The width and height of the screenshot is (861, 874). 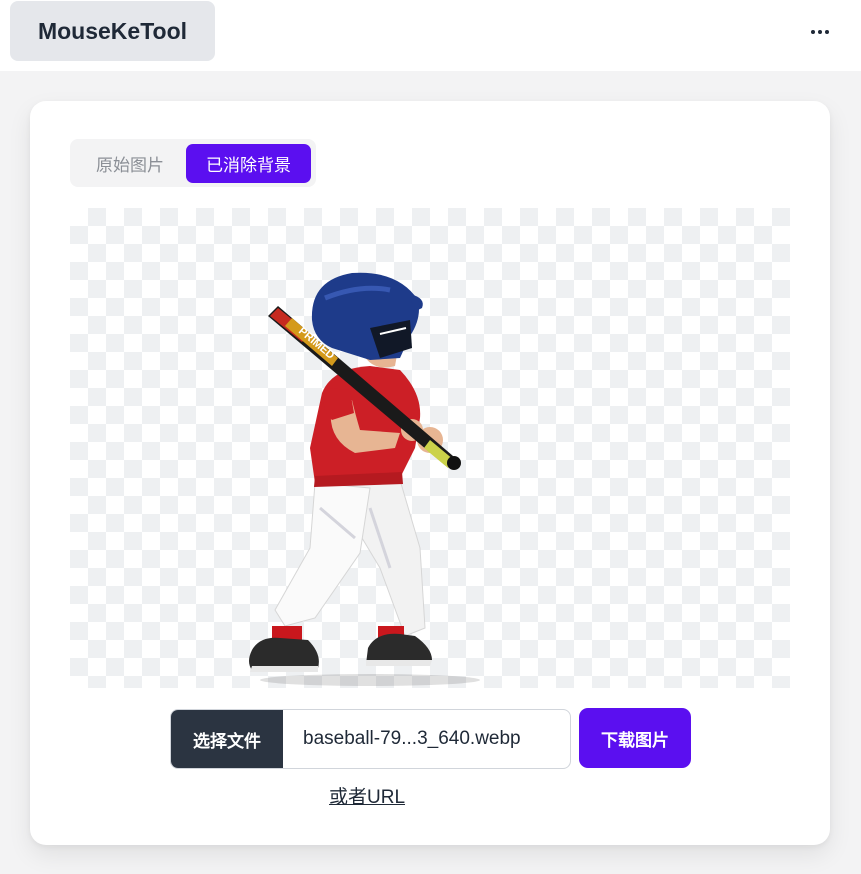 What do you see at coordinates (112, 31) in the screenshot?
I see `brand-button: MouseKeTool` at bounding box center [112, 31].